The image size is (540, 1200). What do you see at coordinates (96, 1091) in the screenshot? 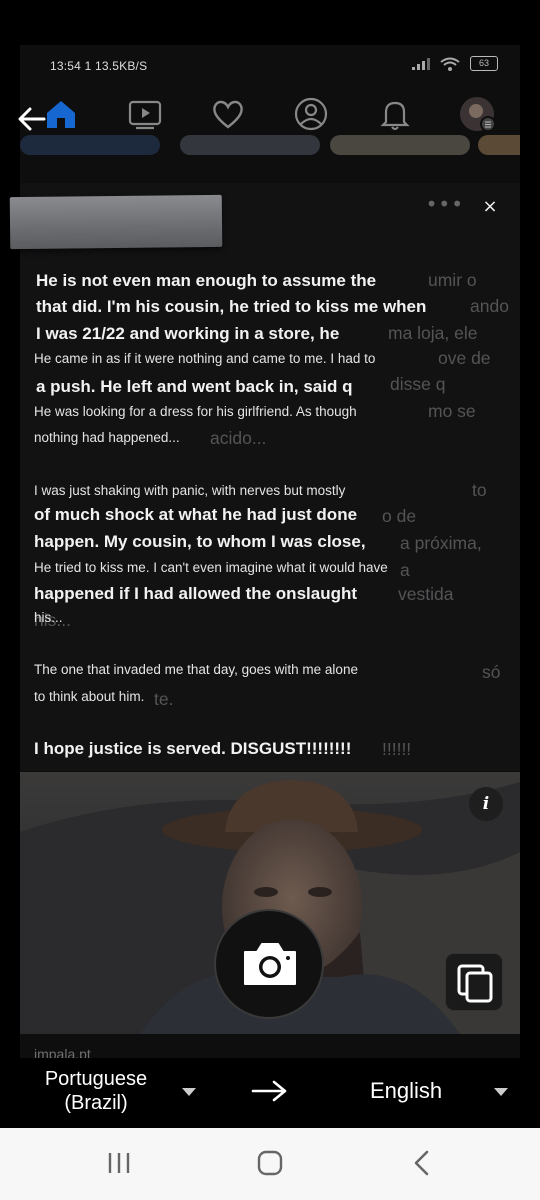
I see `source-language-select: Portuguese (Brazil)` at bounding box center [96, 1091].